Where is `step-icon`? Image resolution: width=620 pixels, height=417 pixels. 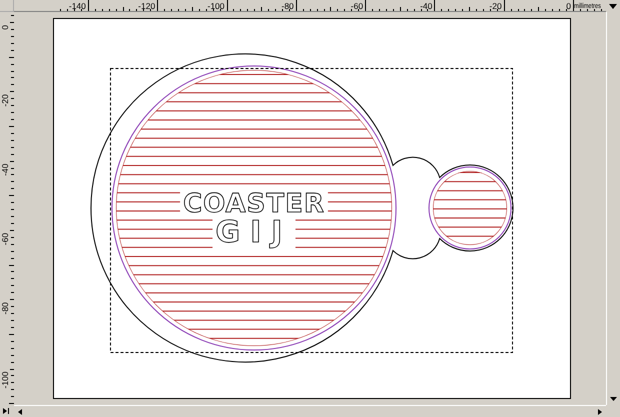 step-icon is located at coordinates (6, 411).